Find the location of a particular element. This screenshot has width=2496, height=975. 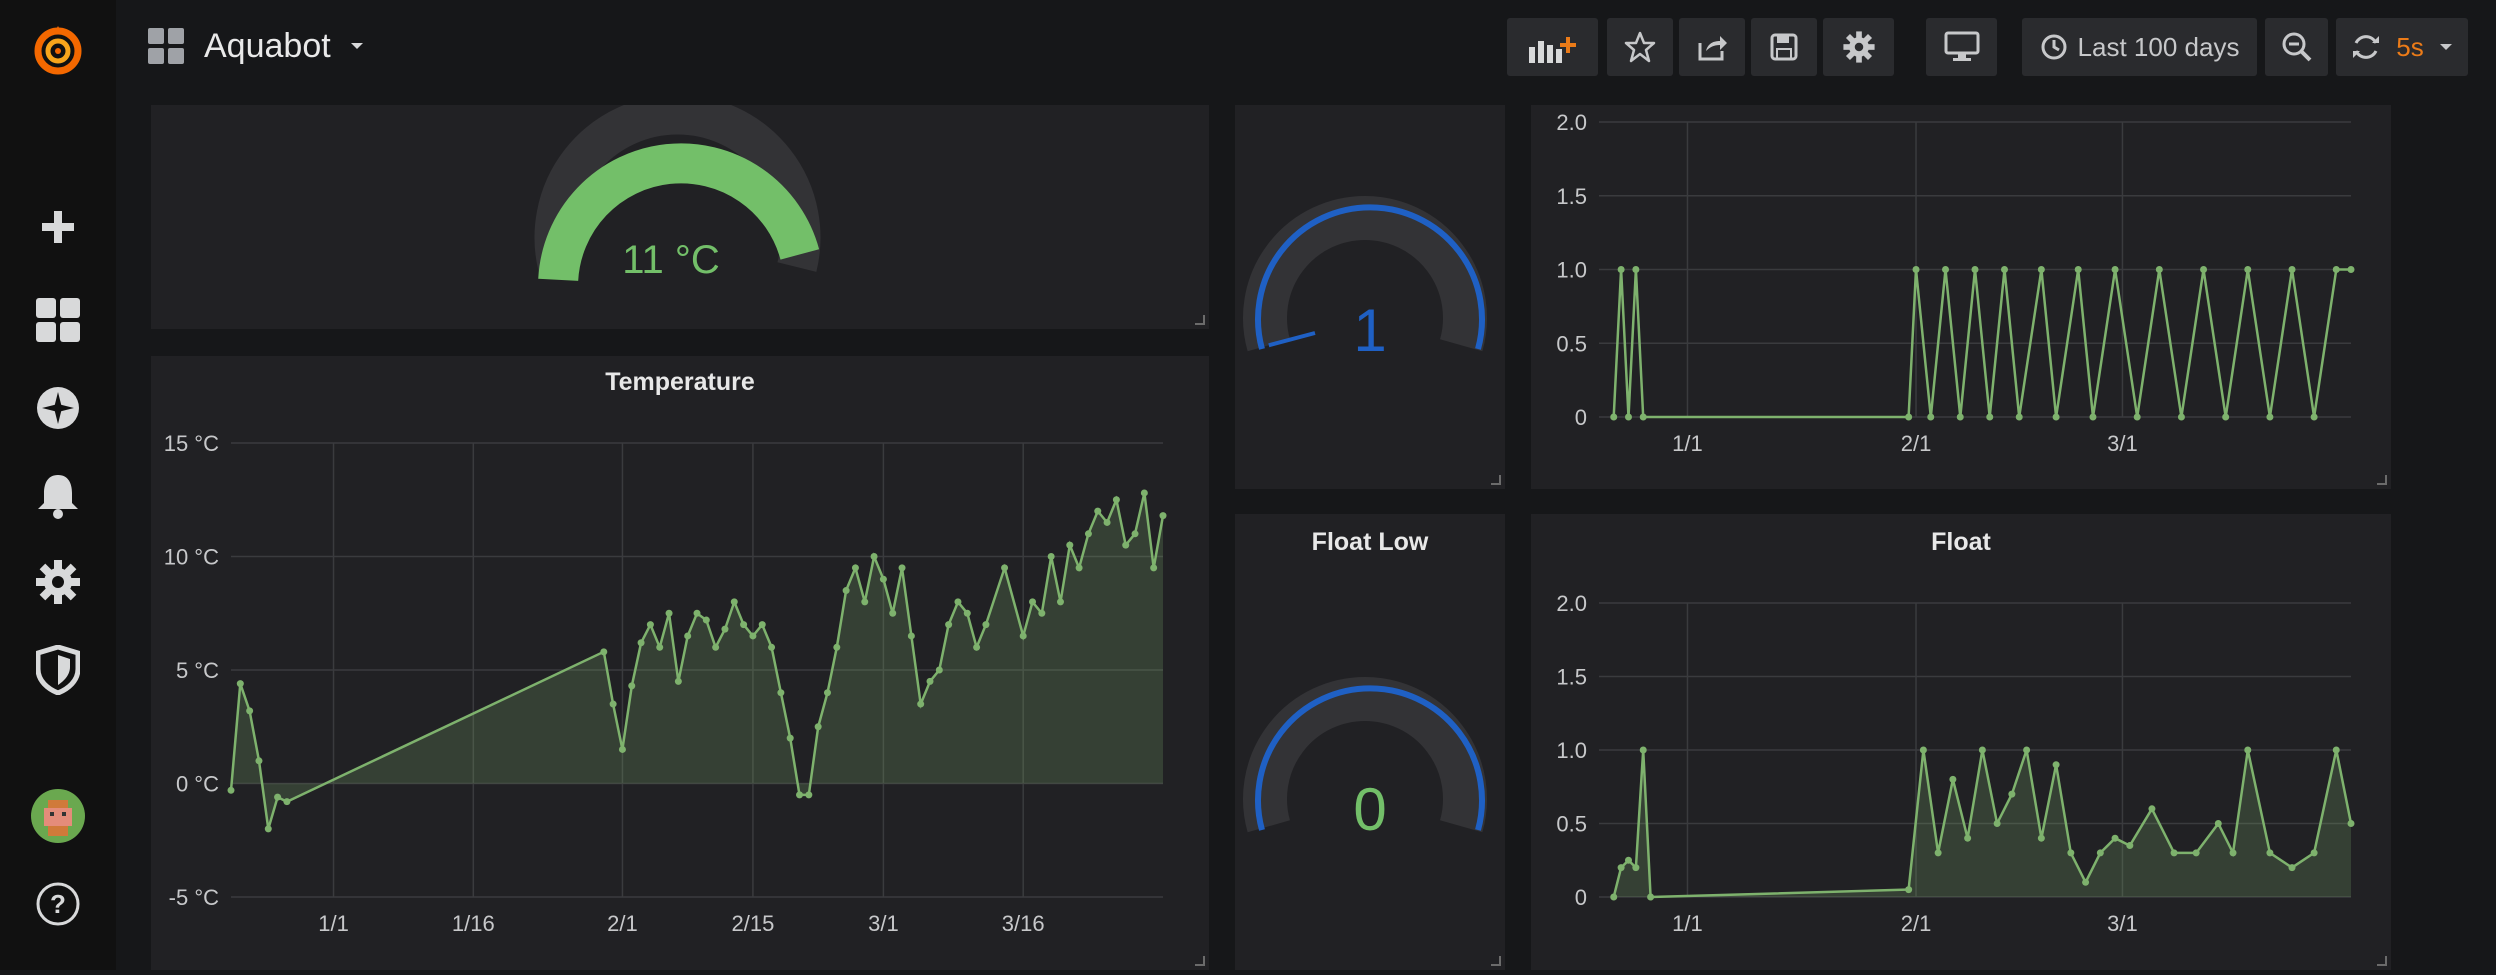

gauge-value-text: 1 is located at coordinates (1369, 330).